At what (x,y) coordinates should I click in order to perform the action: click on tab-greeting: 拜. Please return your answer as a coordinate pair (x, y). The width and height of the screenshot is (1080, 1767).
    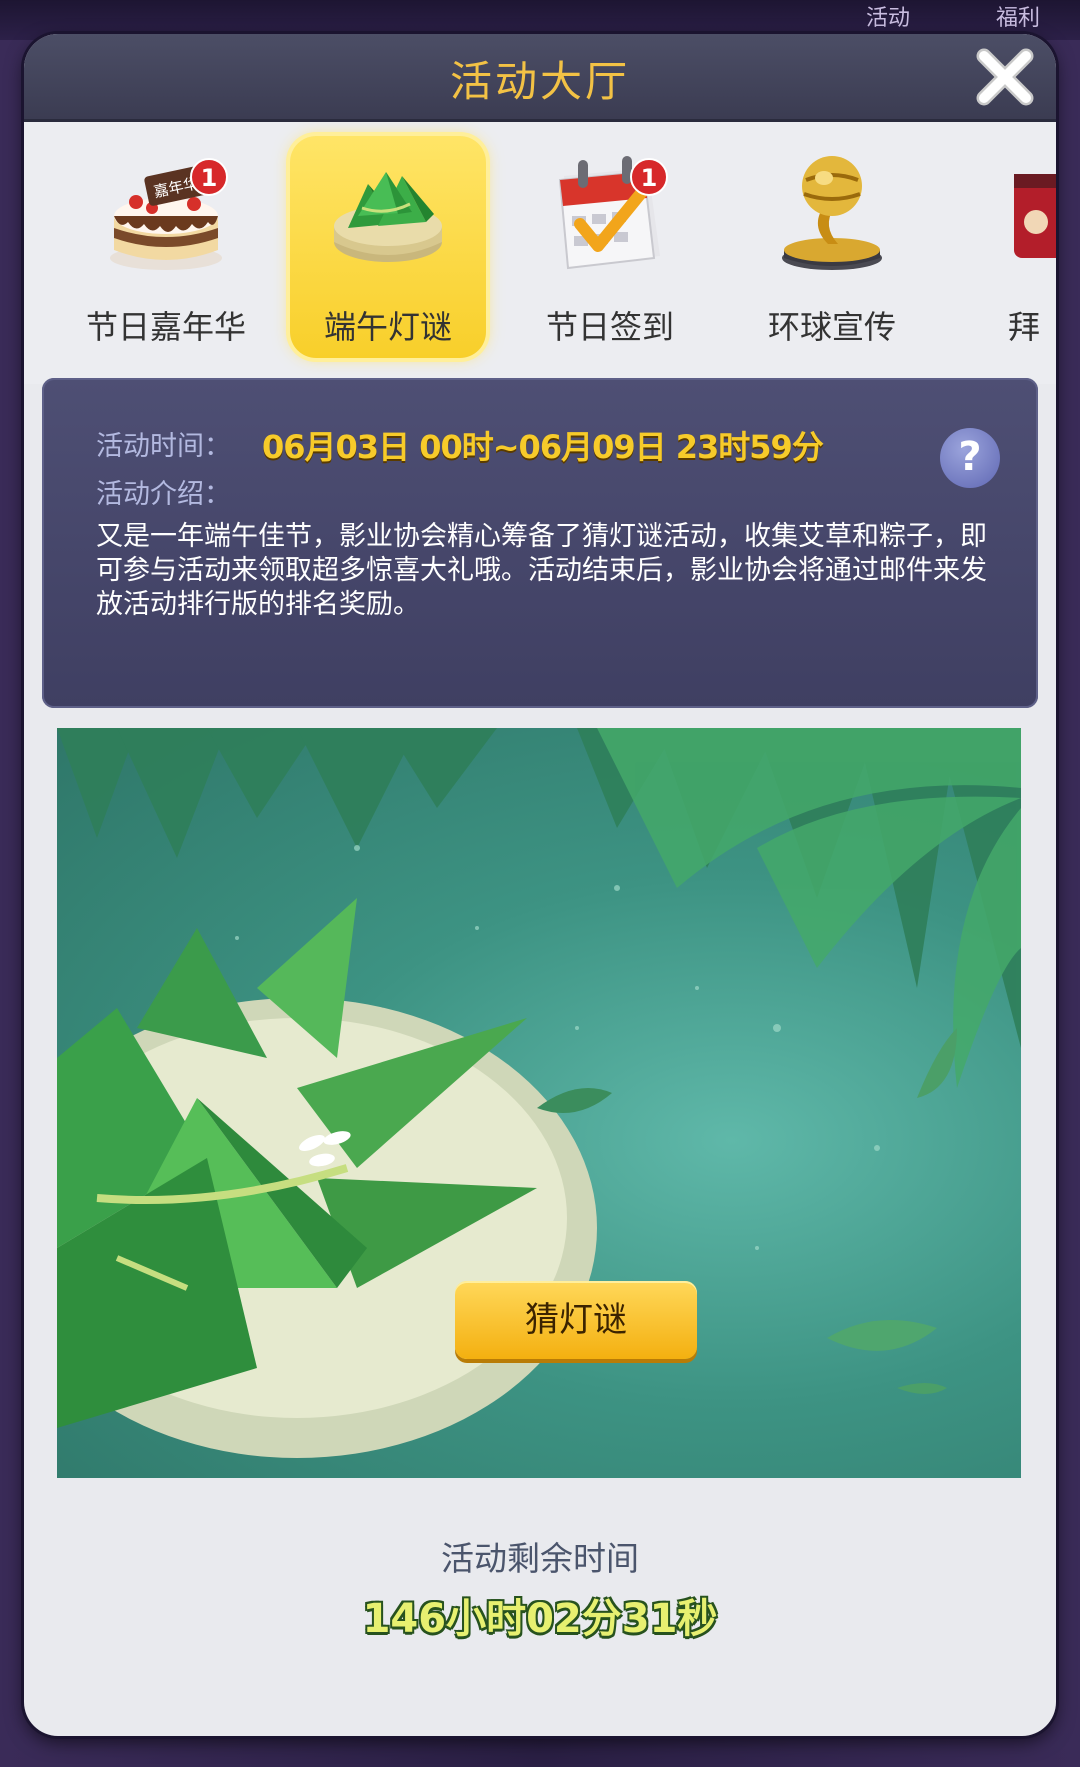
    Looking at the image, I should click on (1006, 247).